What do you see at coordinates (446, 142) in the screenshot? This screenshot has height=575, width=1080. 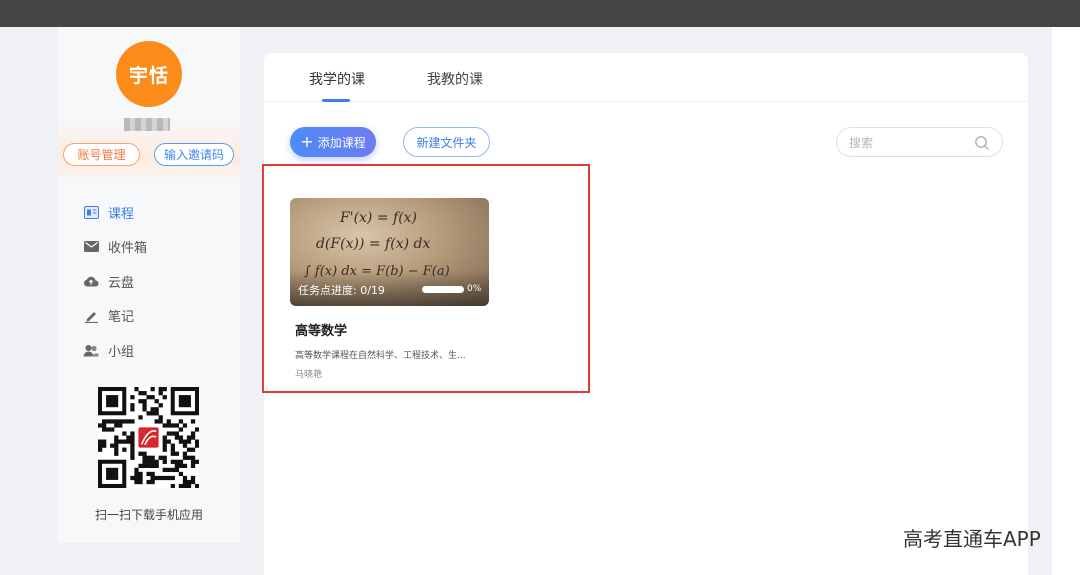 I see `new-folder-button: 新建文件夹` at bounding box center [446, 142].